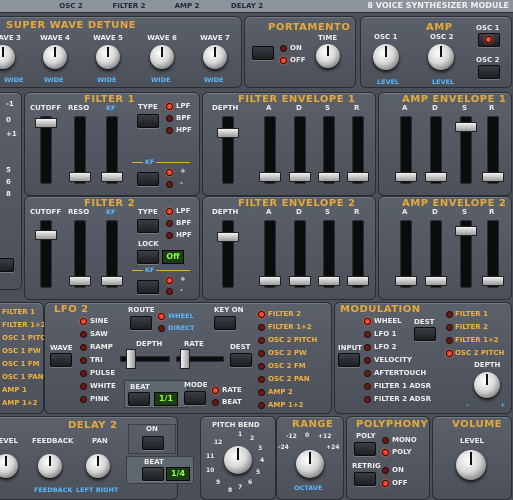 This screenshot has width=513, height=500. I want to click on lfo2-direct-led, so click(161, 328).